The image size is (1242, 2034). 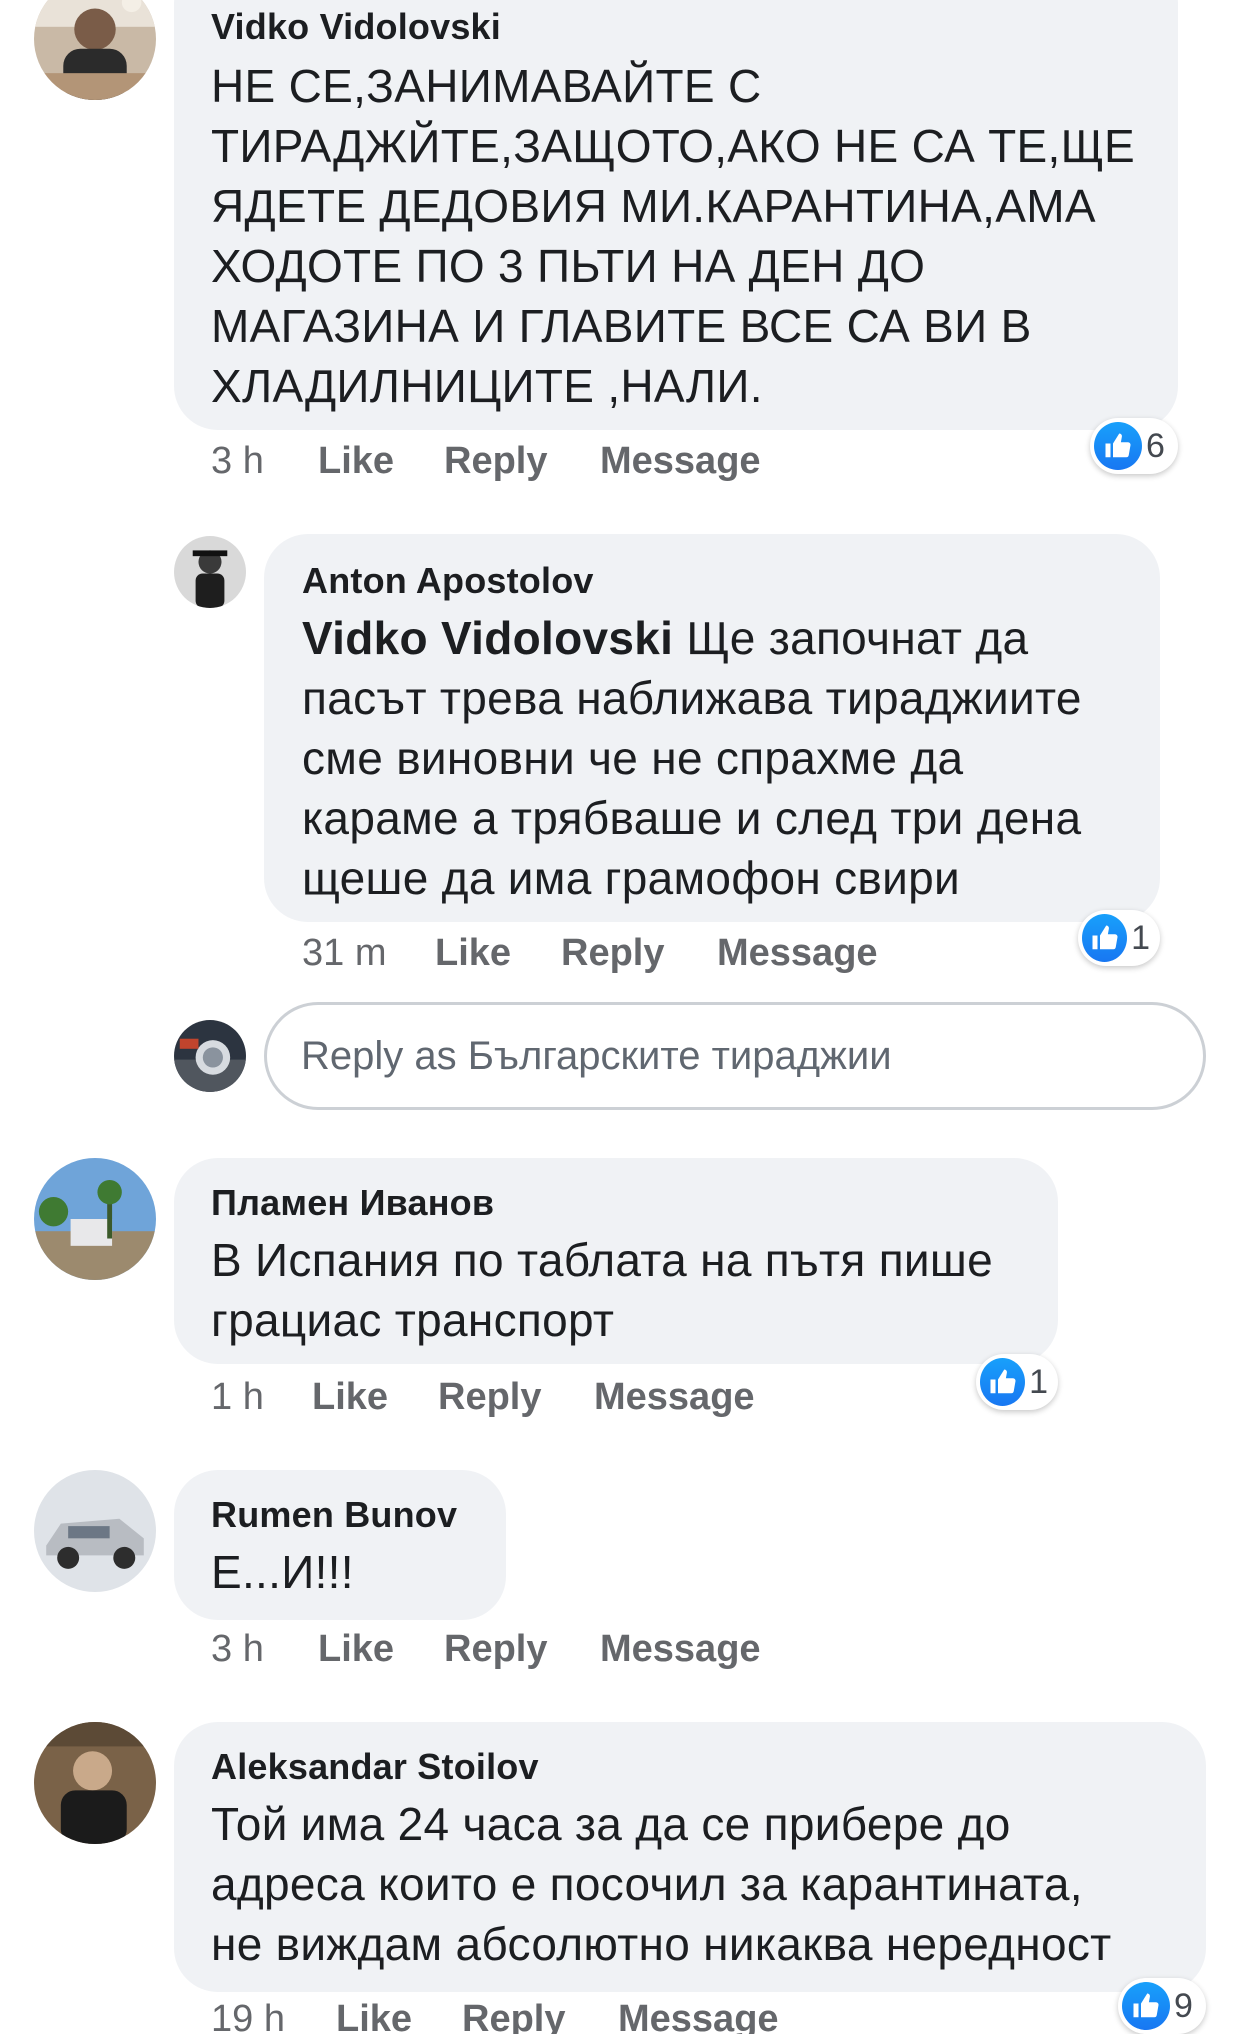 I want to click on reply-input-placeholder: Reply as Българските тираджии, so click(x=596, y=1055).